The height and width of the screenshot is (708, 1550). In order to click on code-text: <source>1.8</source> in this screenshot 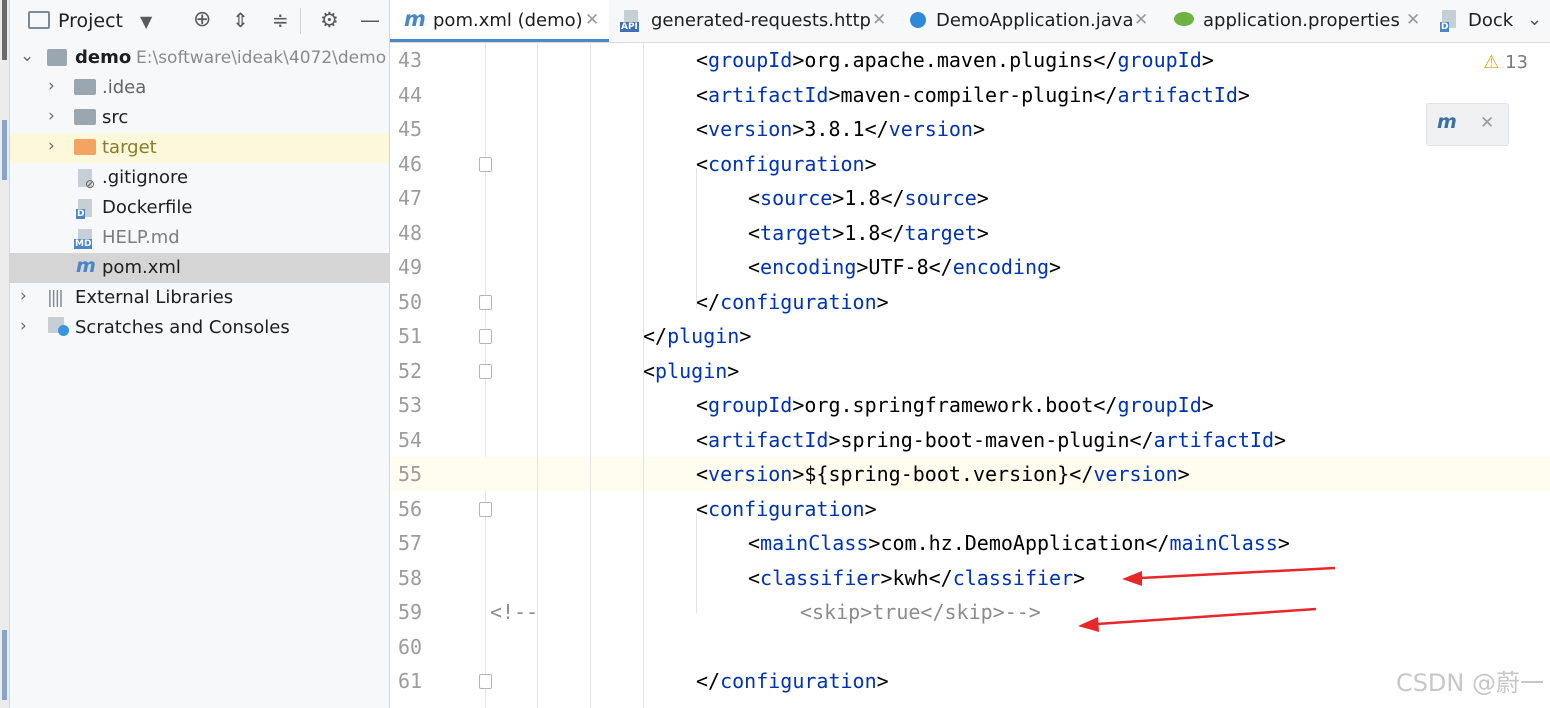, I will do `click(868, 198)`.